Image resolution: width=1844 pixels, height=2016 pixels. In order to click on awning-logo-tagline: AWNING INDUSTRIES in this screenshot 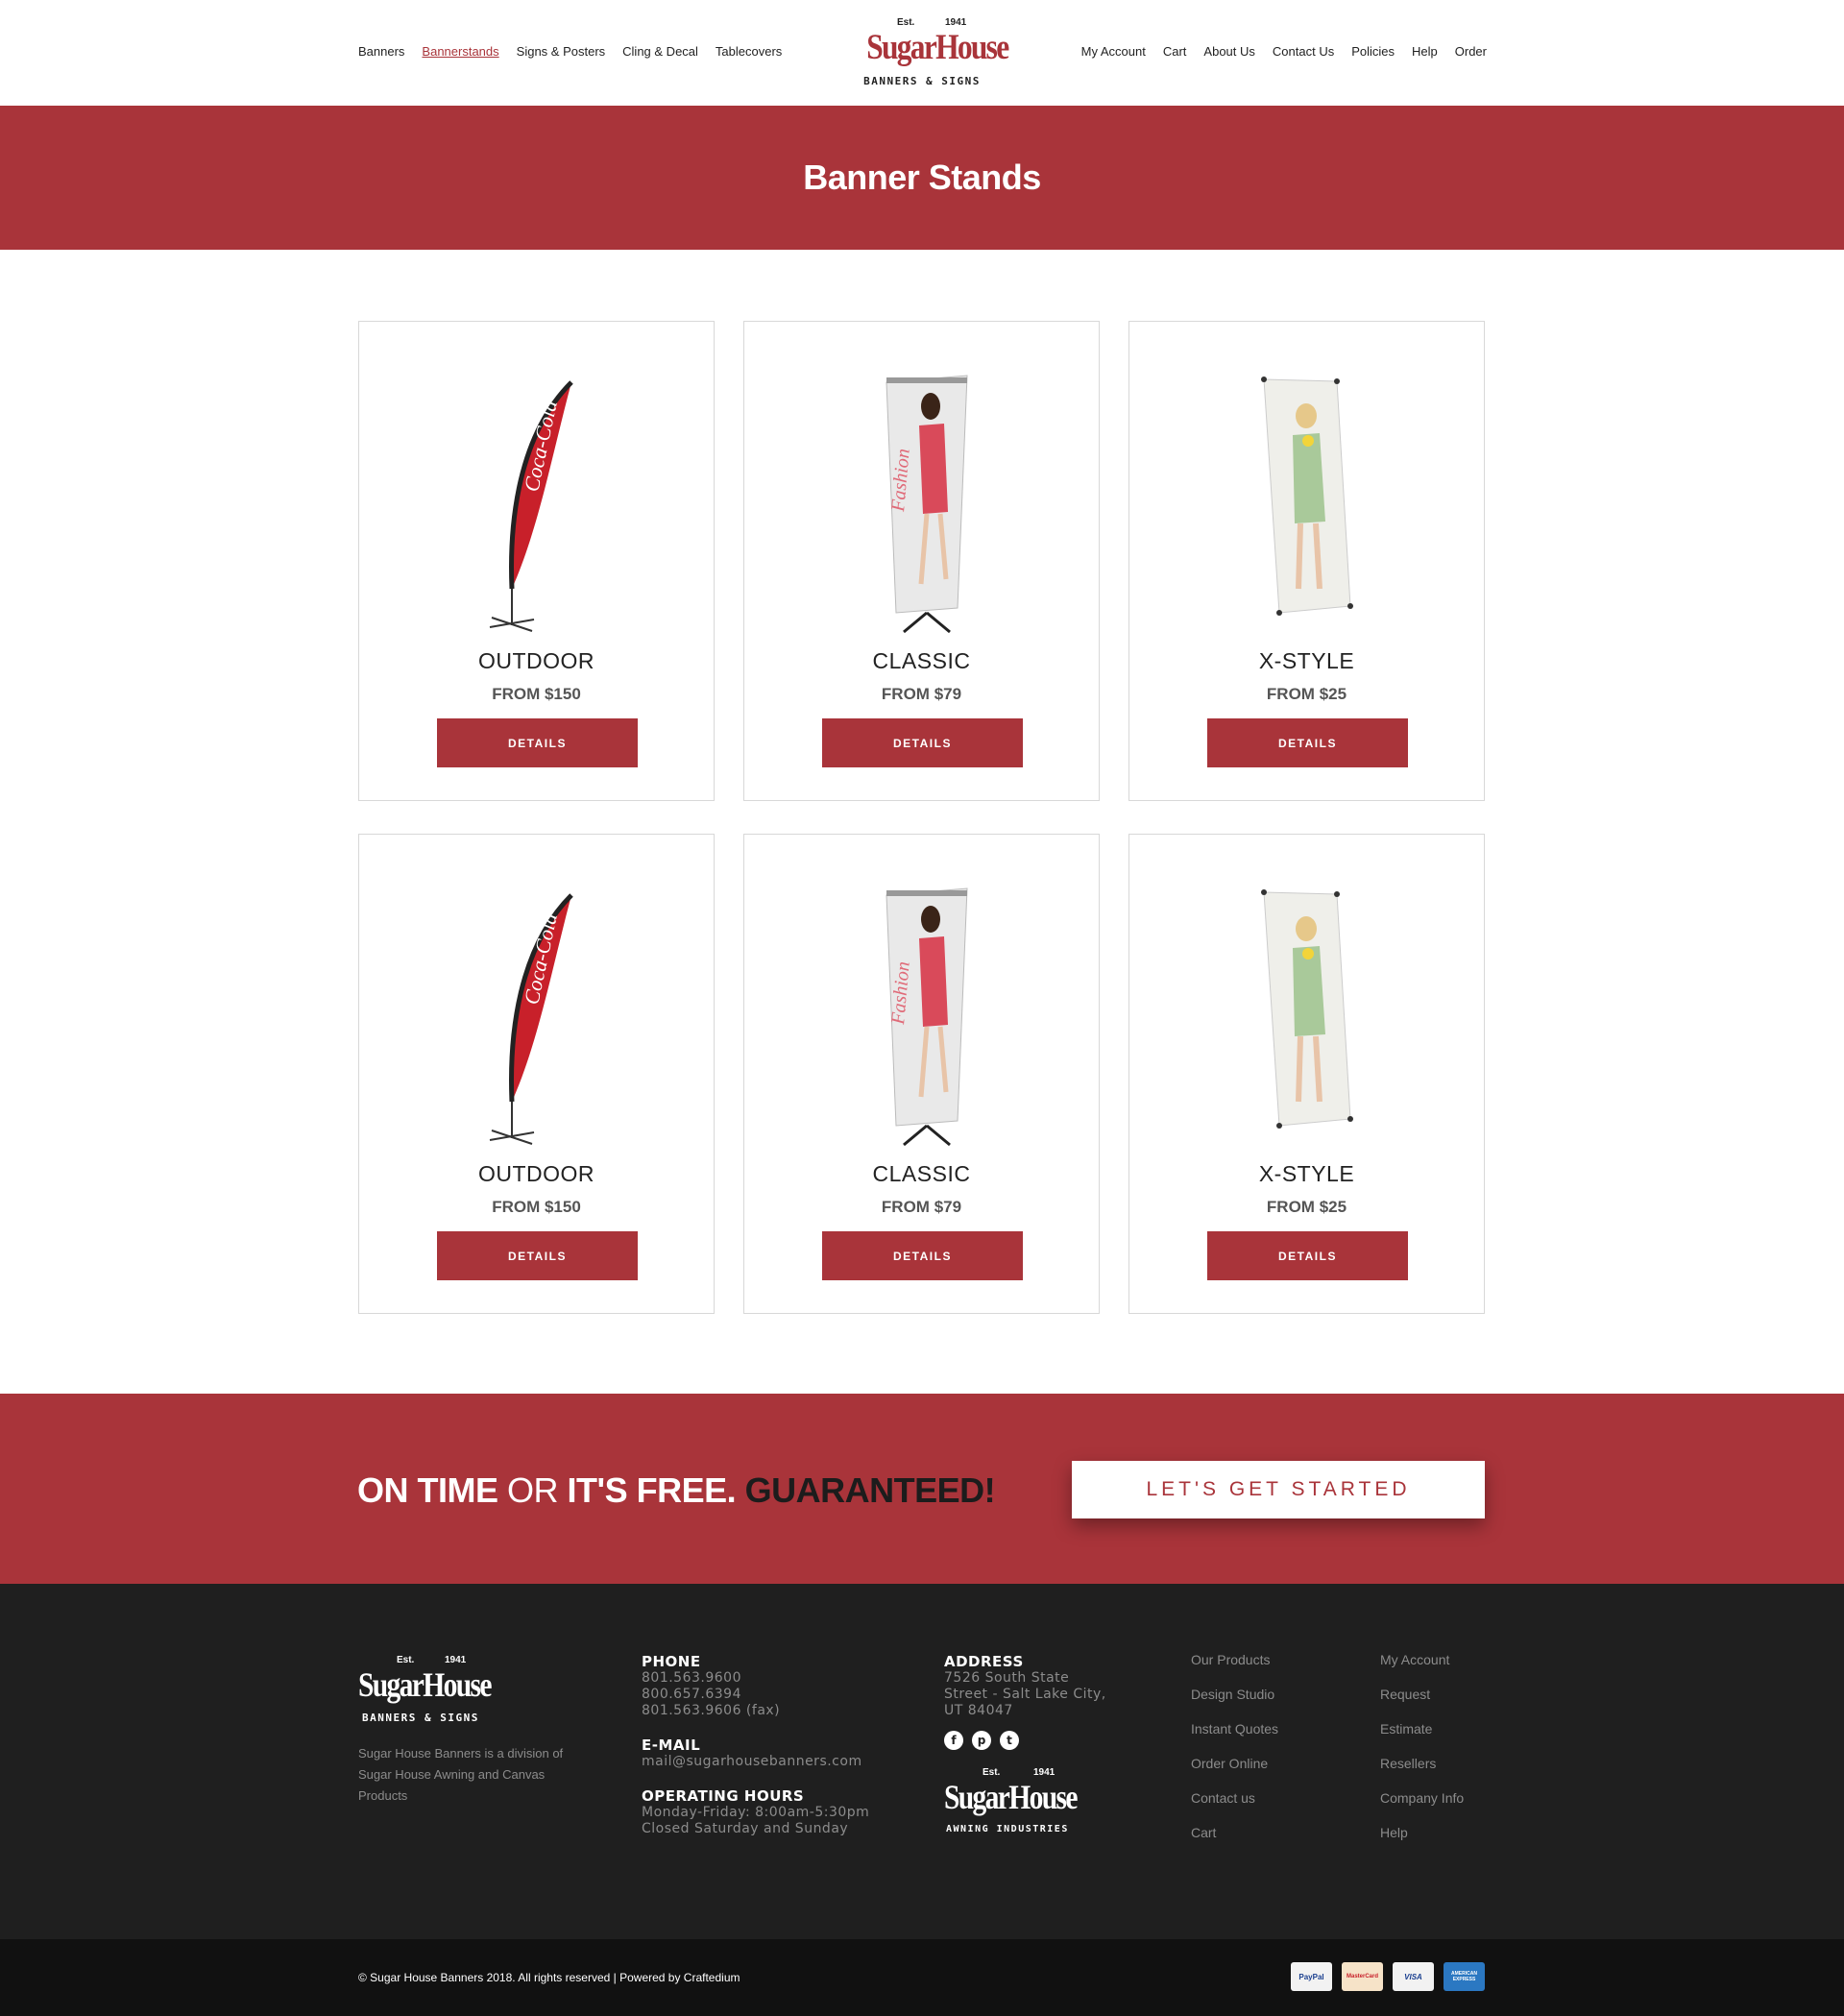, I will do `click(1007, 1829)`.